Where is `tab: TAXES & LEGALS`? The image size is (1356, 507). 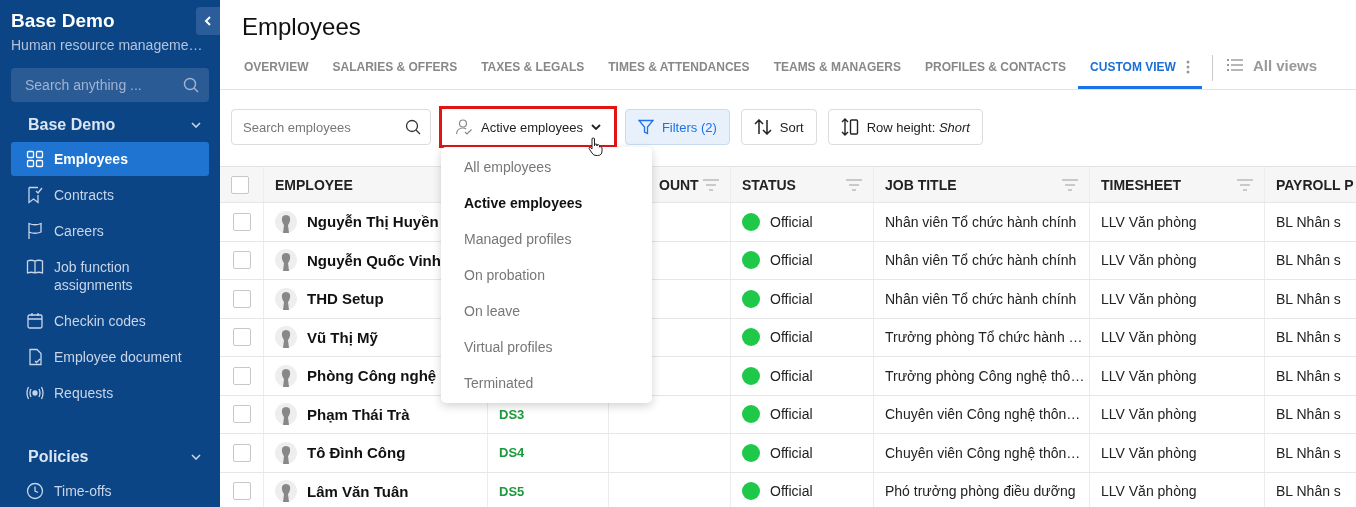 tab: TAXES & LEGALS is located at coordinates (533, 68).